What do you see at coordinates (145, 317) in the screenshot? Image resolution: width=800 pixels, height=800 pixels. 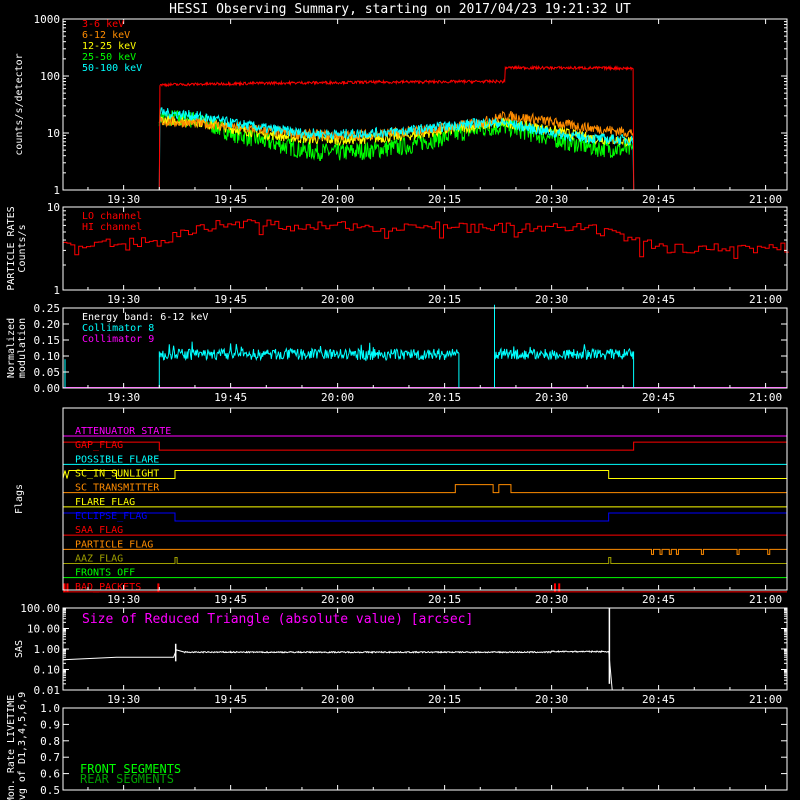 I see `modulation-legend-0: Energy band: 6-12 keV` at bounding box center [145, 317].